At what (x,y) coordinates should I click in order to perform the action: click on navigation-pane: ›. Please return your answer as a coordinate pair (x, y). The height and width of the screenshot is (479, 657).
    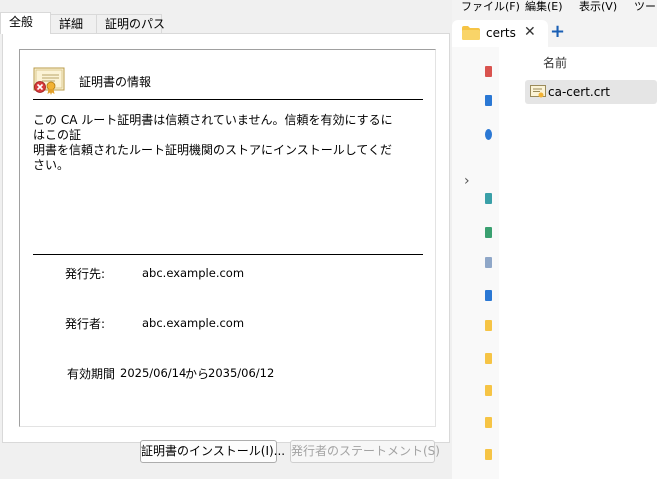
    Looking at the image, I should click on (475, 263).